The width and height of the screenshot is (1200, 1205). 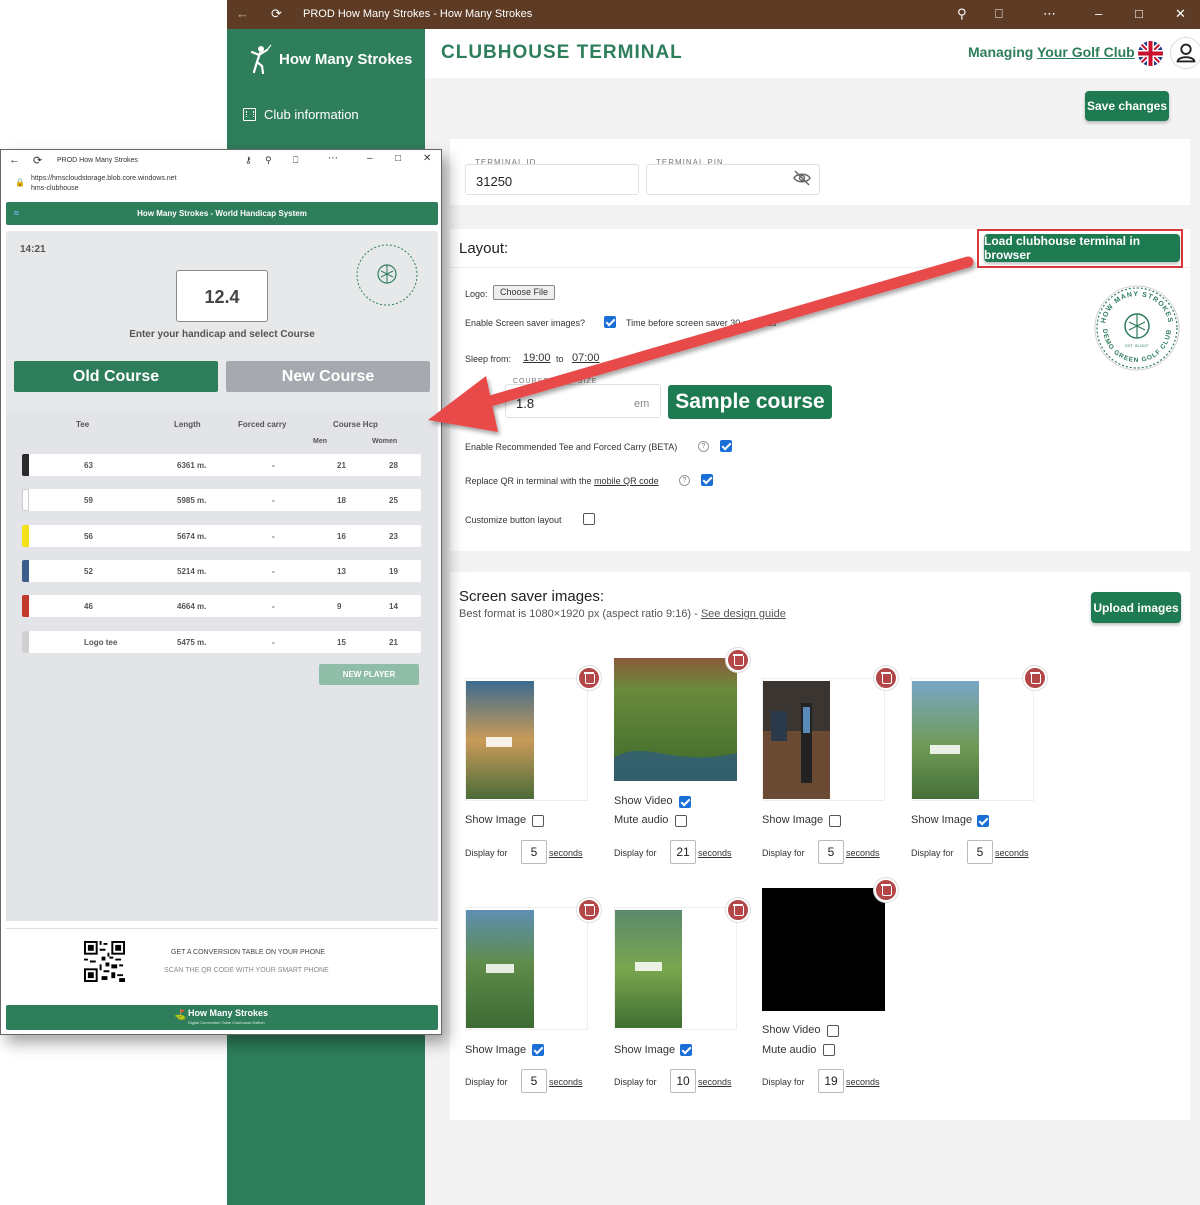 I want to click on sleep-from-input: 19:00, so click(x=537, y=358).